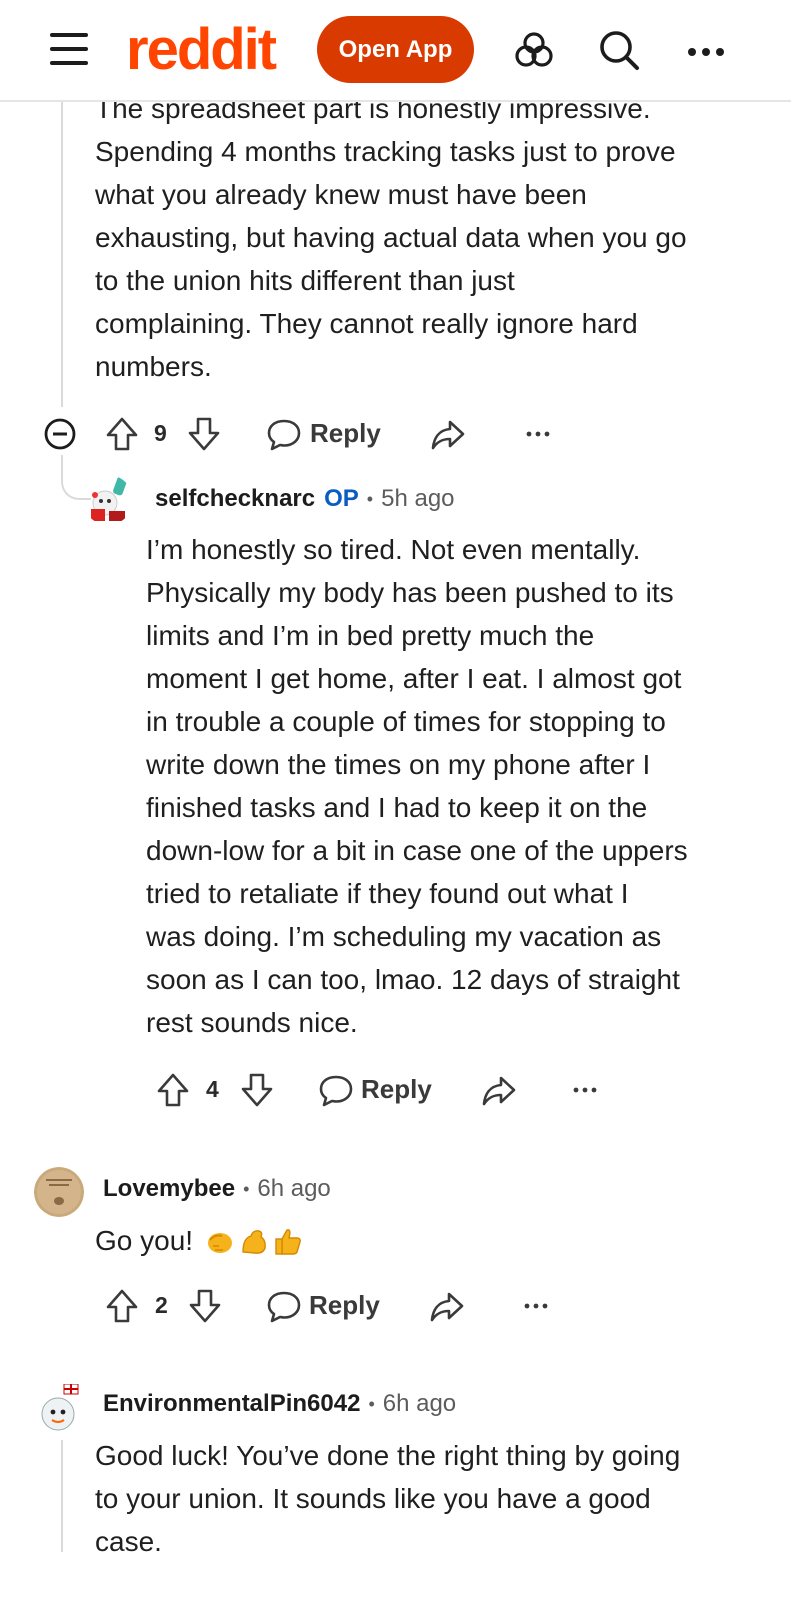 Image resolution: width=791 pixels, height=1600 pixels. I want to click on op-badge: OP, so click(341, 498).